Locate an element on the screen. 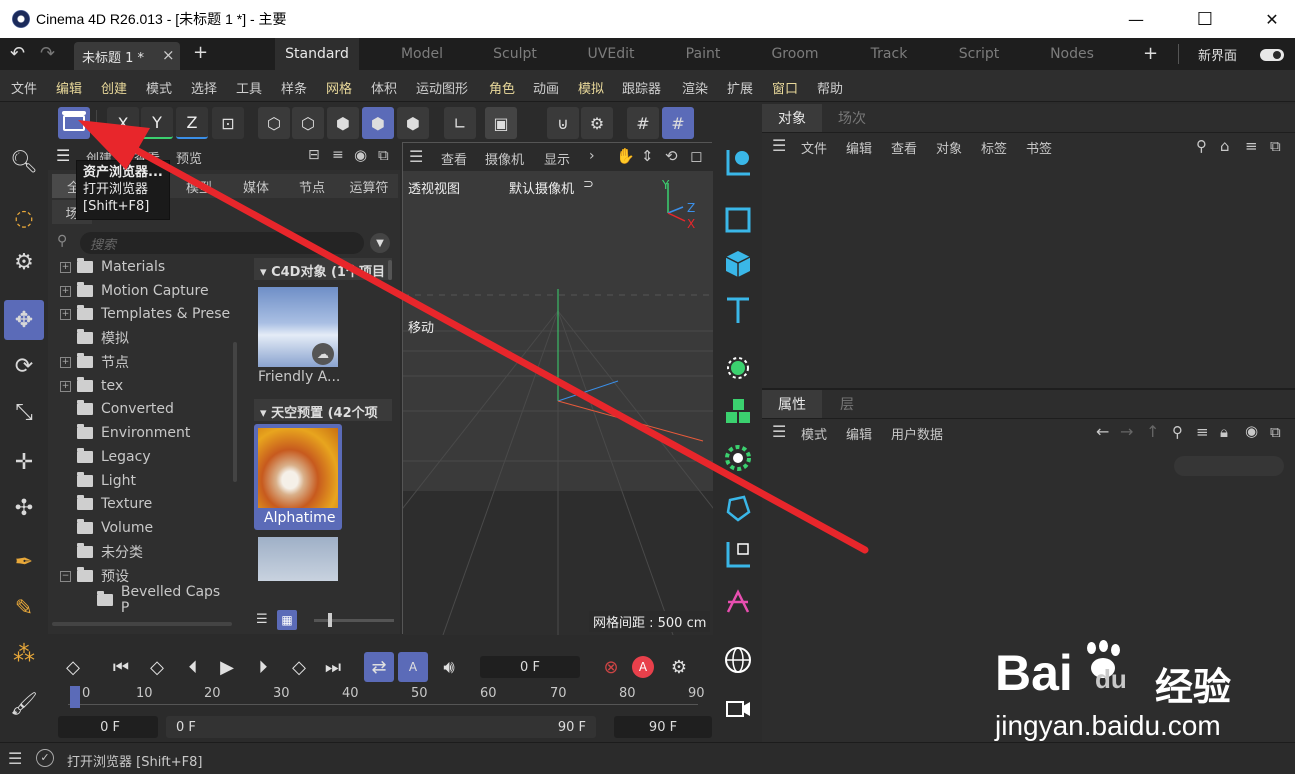 This screenshot has width=1295, height=774. tab-nodes: Nodes is located at coordinates (1072, 54).